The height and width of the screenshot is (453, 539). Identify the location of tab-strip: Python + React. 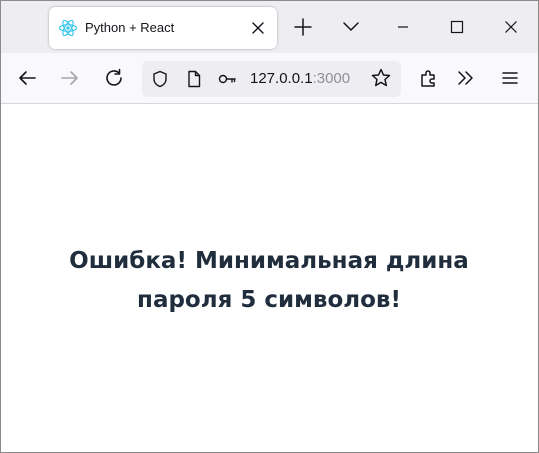
(269, 27).